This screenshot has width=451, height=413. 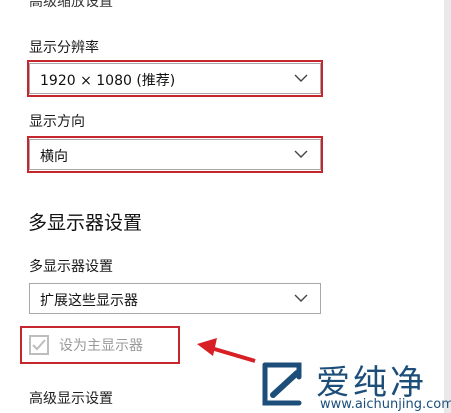 I want to click on primary-display-highlight-box, so click(x=100, y=345).